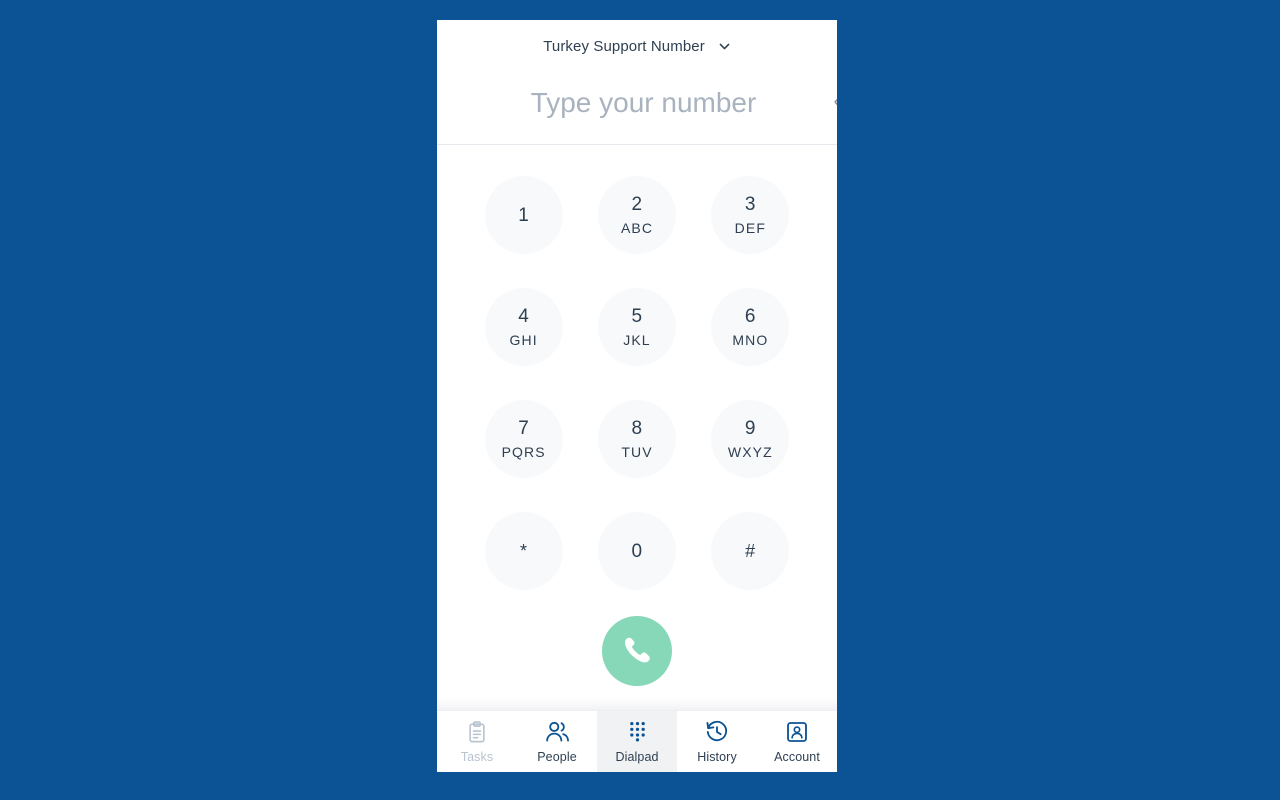 This screenshot has height=800, width=1280. I want to click on key-digit: 4, so click(524, 316).